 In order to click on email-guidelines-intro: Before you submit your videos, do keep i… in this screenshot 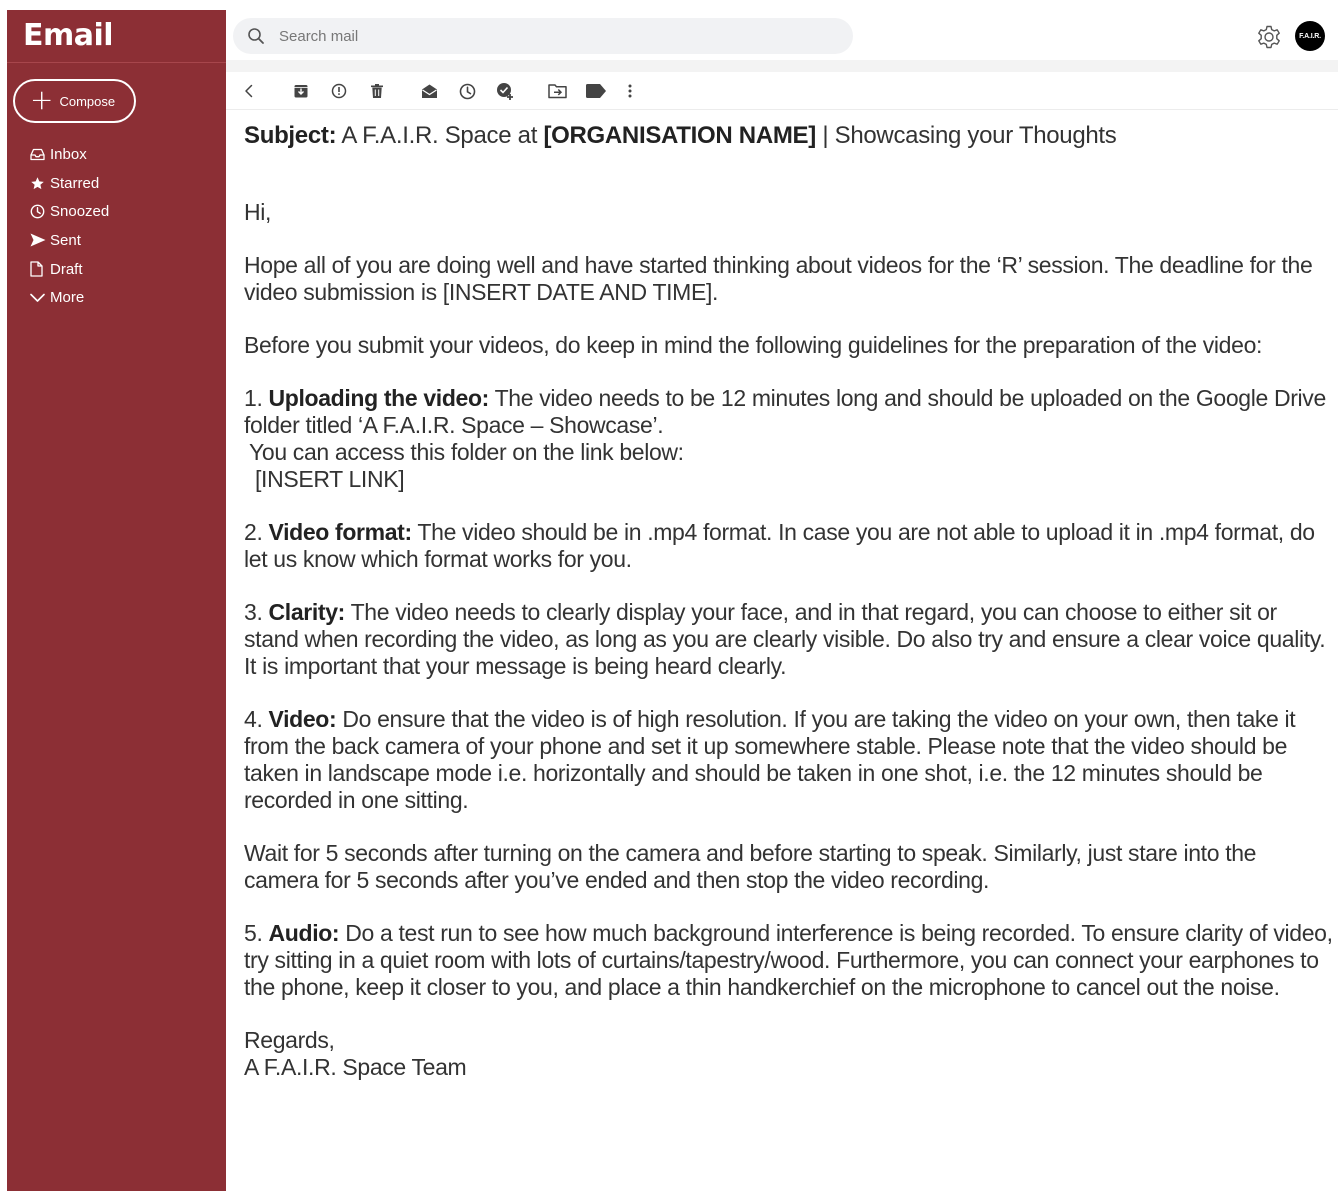, I will do `click(753, 345)`.